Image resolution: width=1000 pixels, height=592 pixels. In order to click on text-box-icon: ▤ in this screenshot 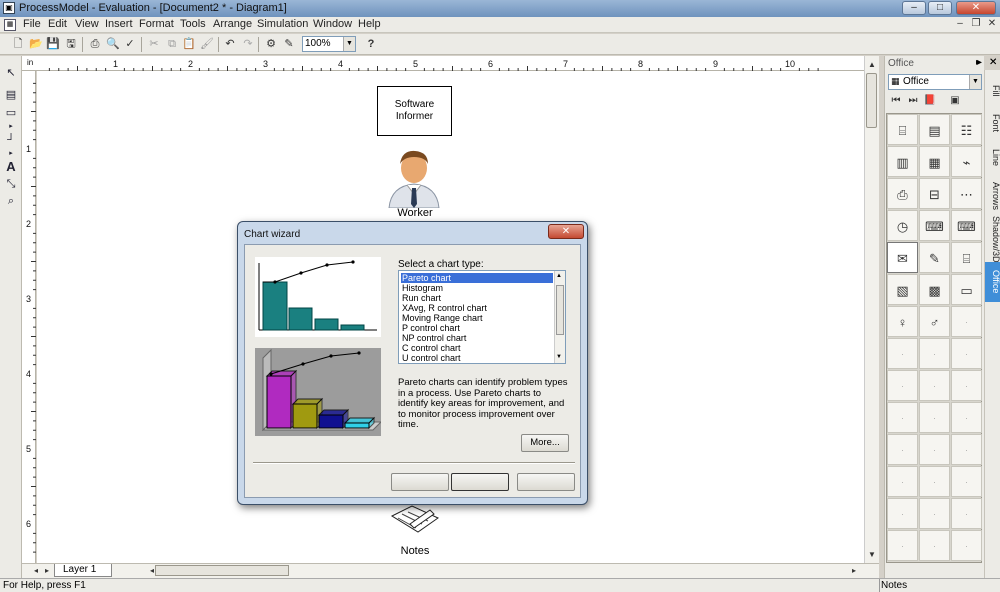, I will do `click(11, 95)`.